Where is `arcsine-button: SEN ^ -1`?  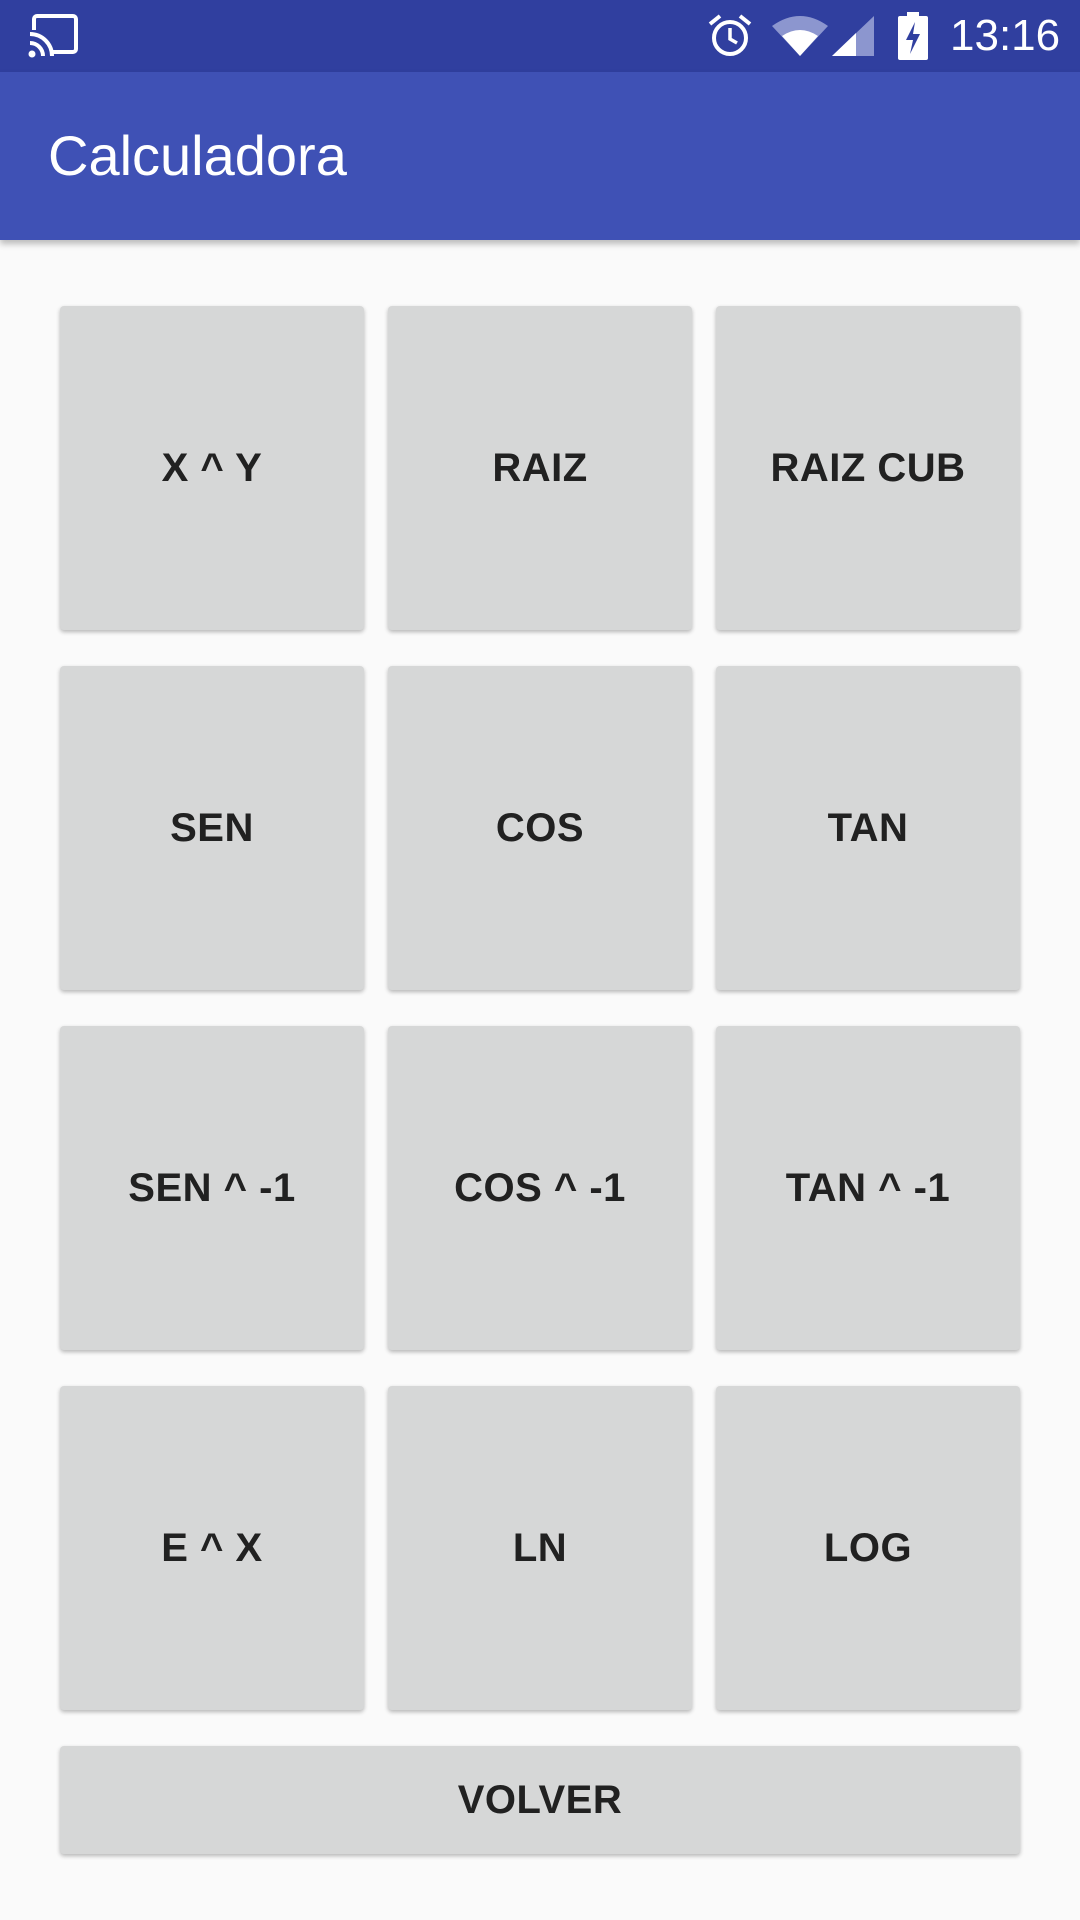
arcsine-button: SEN ^ -1 is located at coordinates (212, 1188).